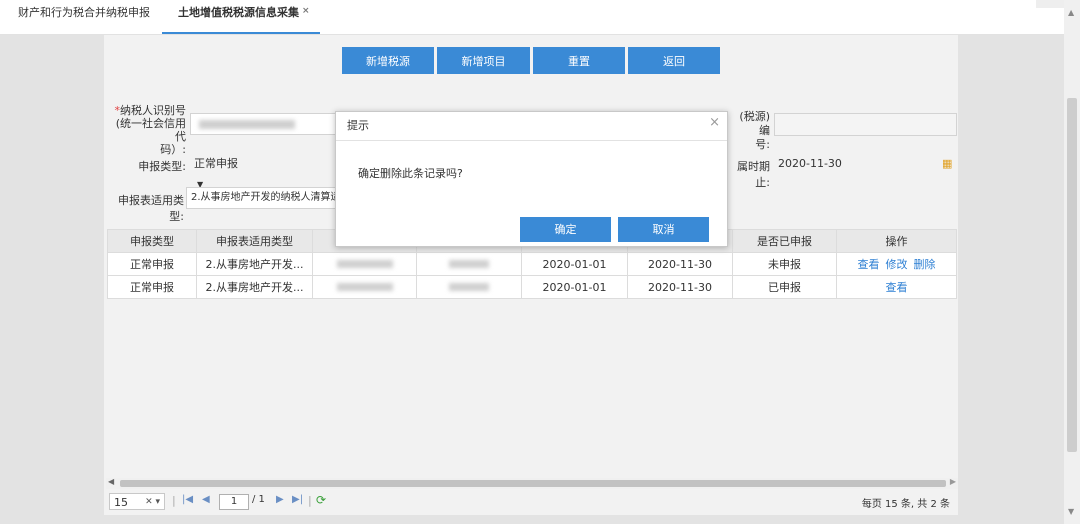  I want to click on taxpayer-id-label: *纳税人识别号 (统一社会信用代 码）:, so click(146, 130).